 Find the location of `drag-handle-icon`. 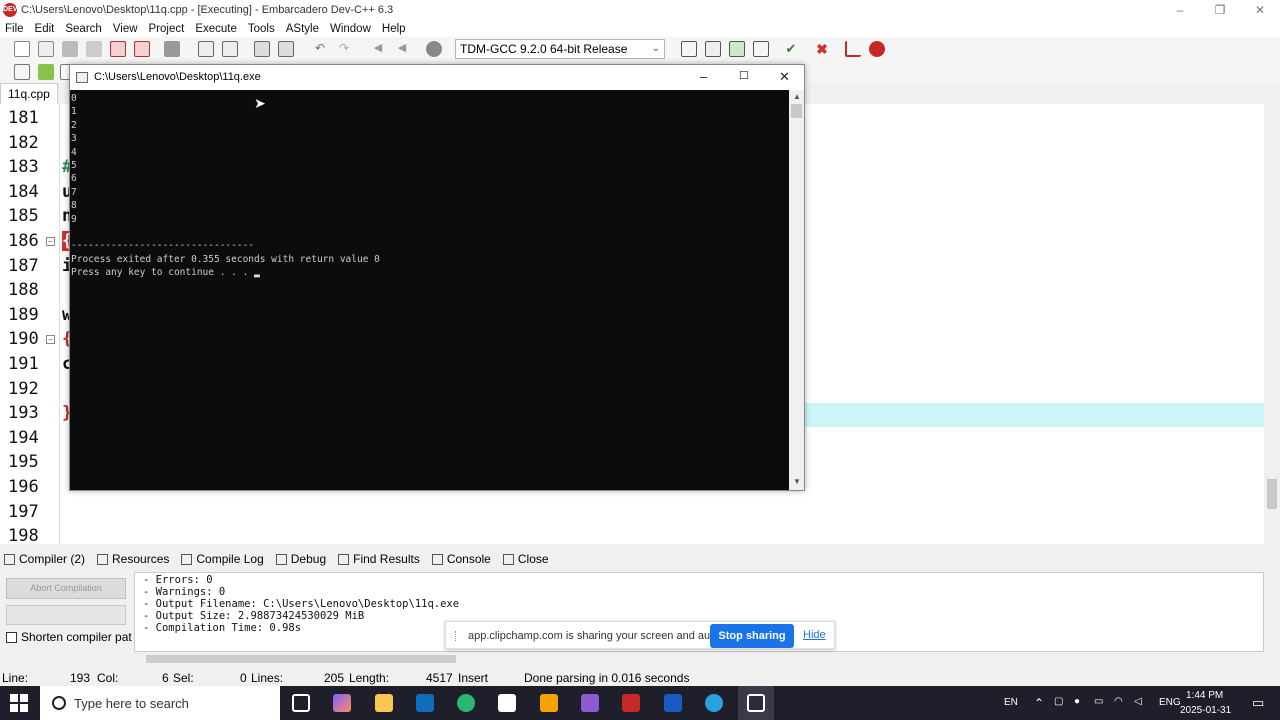

drag-handle-icon is located at coordinates (456, 636).